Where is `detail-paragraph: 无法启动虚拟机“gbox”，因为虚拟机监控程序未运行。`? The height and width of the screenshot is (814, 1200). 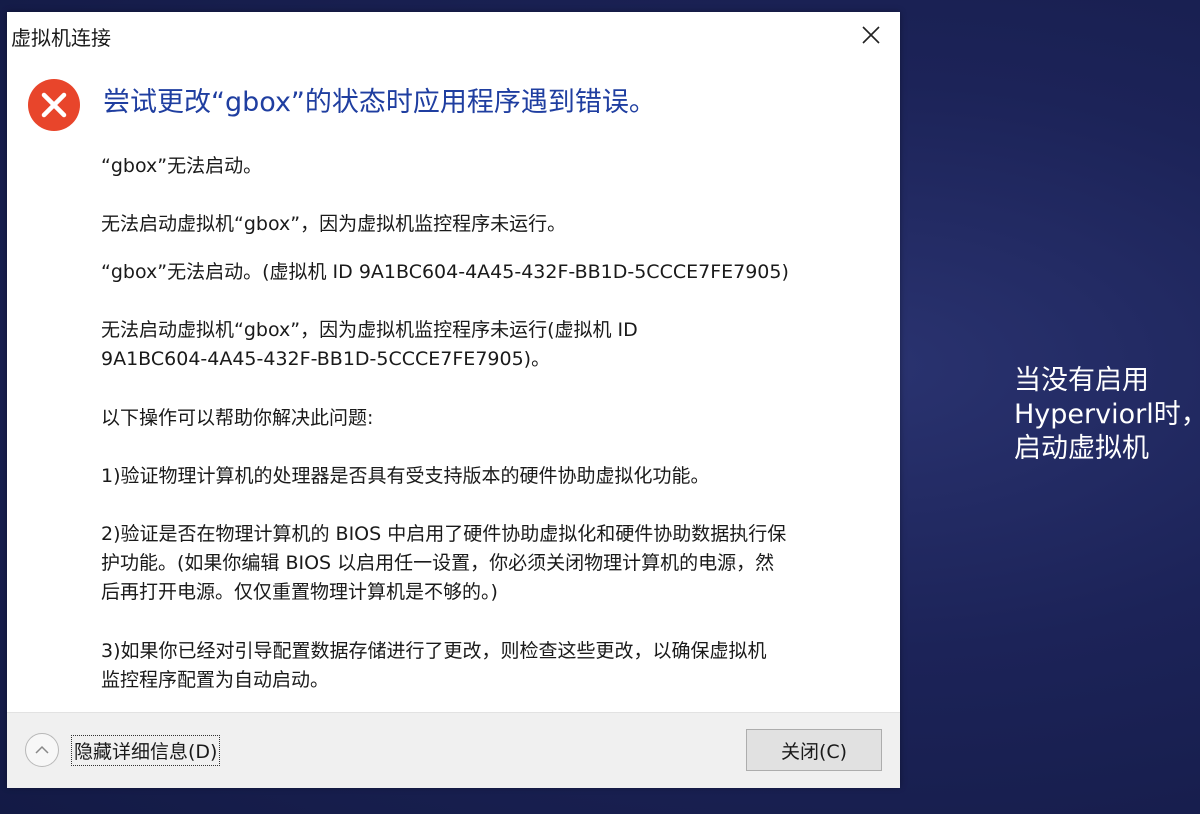 detail-paragraph: 无法启动虚拟机“gbox”，因为虚拟机监控程序未运行。 is located at coordinates (334, 224).